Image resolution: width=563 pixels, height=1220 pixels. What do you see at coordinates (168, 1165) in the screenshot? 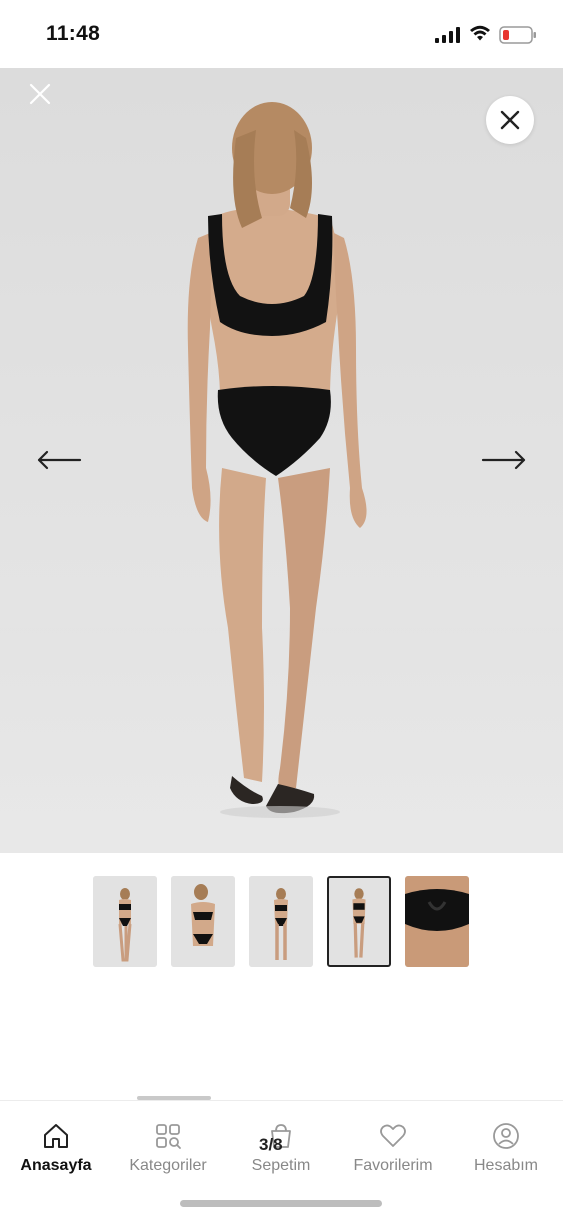
I see `nav-label-categories: Kategoriler` at bounding box center [168, 1165].